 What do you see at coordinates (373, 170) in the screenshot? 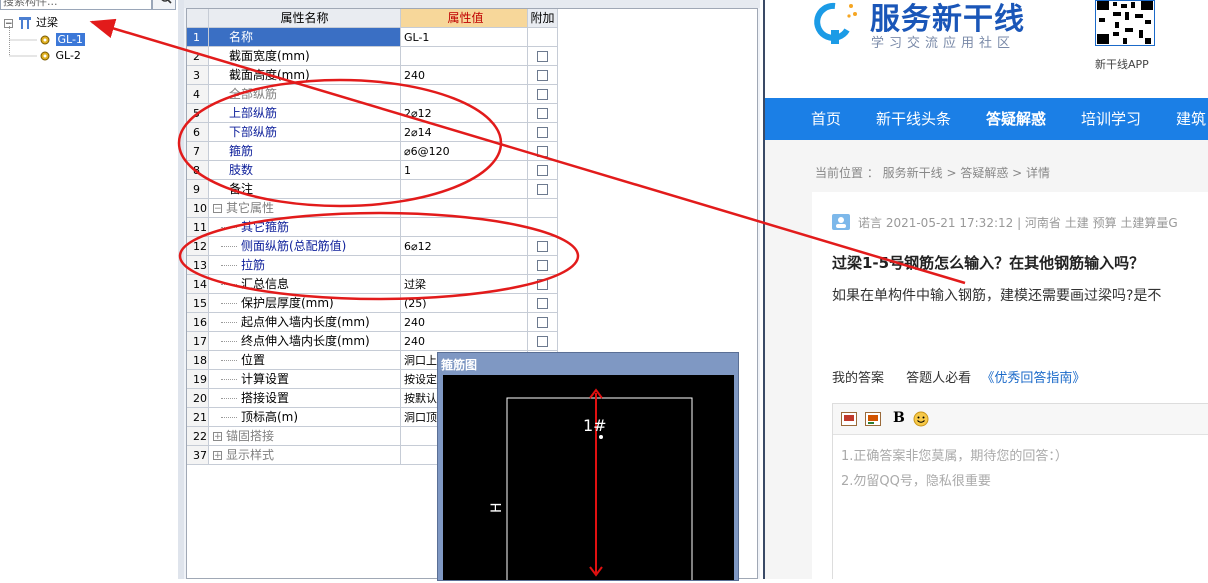
I see `property-row: 8 肢数 1` at bounding box center [373, 170].